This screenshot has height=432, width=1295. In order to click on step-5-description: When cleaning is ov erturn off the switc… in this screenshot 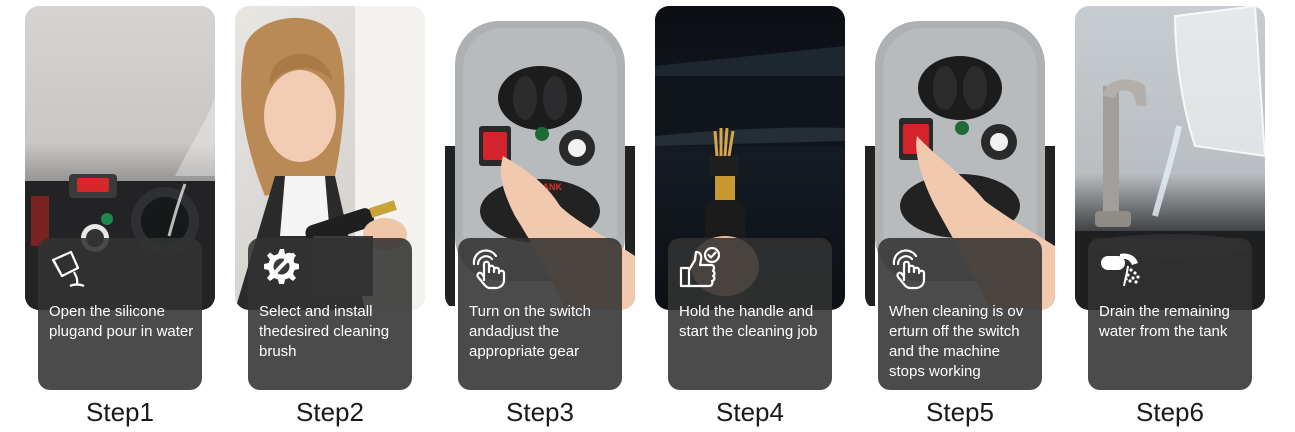, I will do `click(956, 341)`.